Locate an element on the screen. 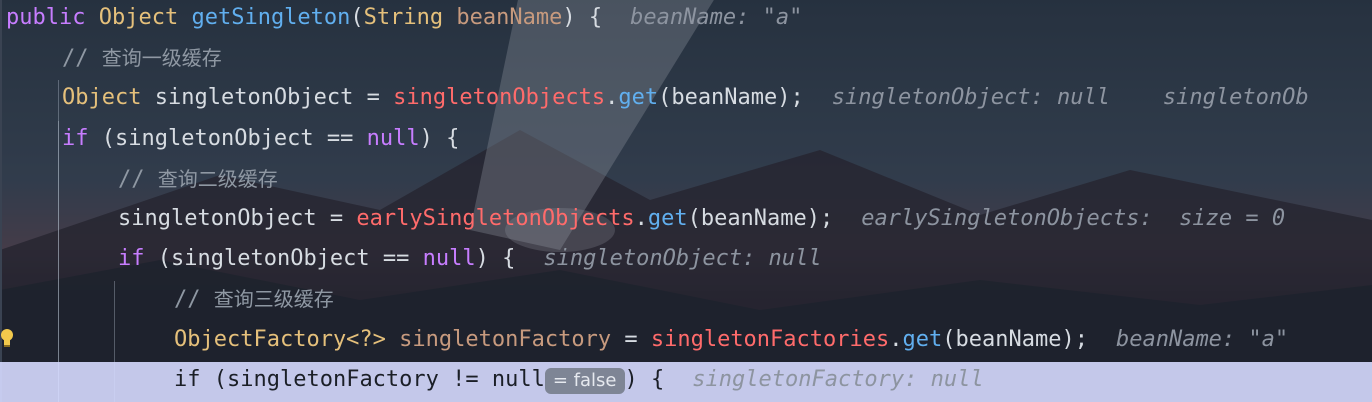 The image size is (1372, 402). code-token: getSingleton is located at coordinates (271, 17).